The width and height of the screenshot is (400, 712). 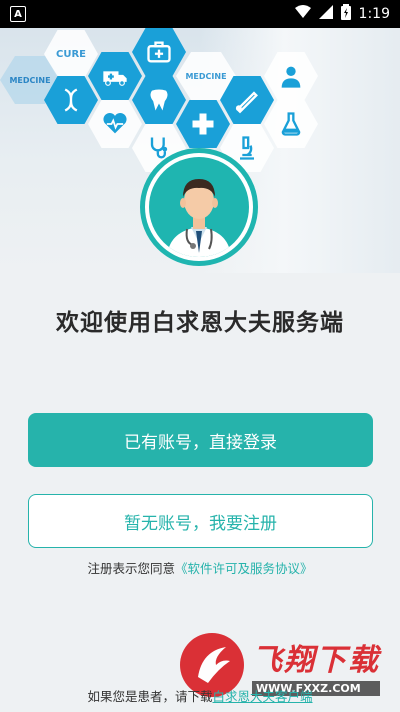 I want to click on ambulance-icon, so click(x=115, y=76).